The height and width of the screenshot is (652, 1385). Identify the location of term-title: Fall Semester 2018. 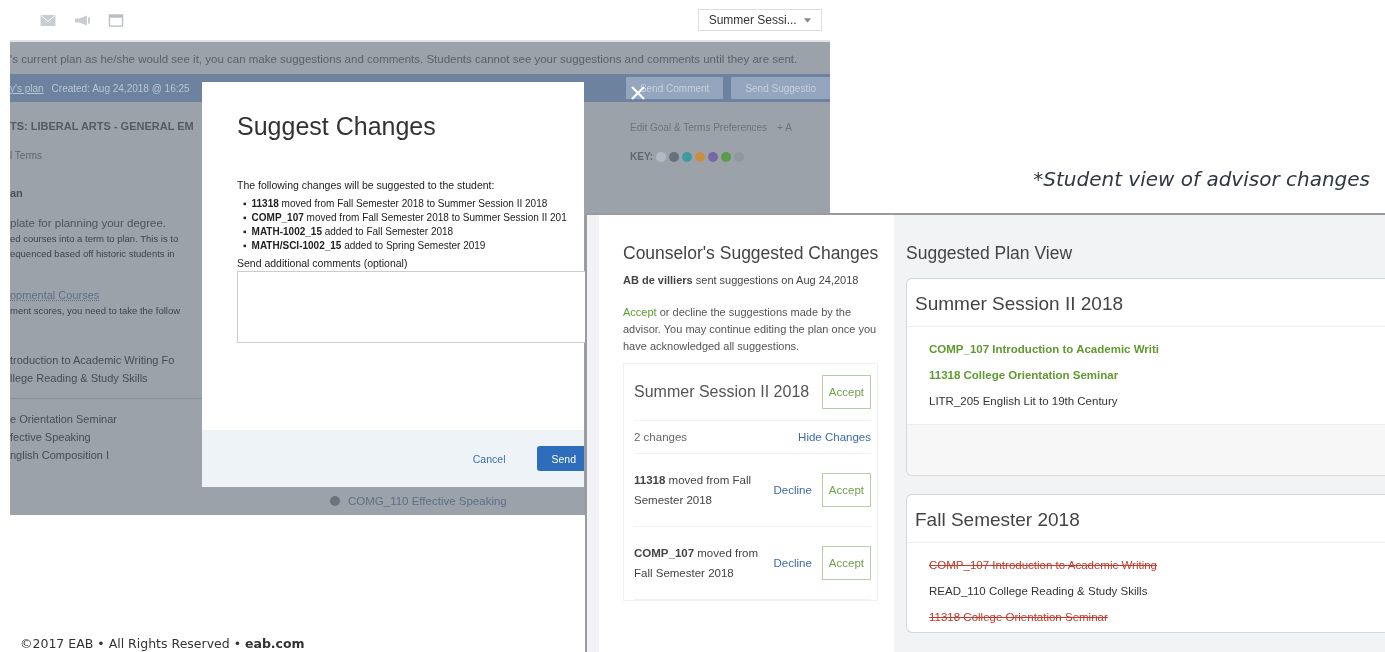
(1146, 519).